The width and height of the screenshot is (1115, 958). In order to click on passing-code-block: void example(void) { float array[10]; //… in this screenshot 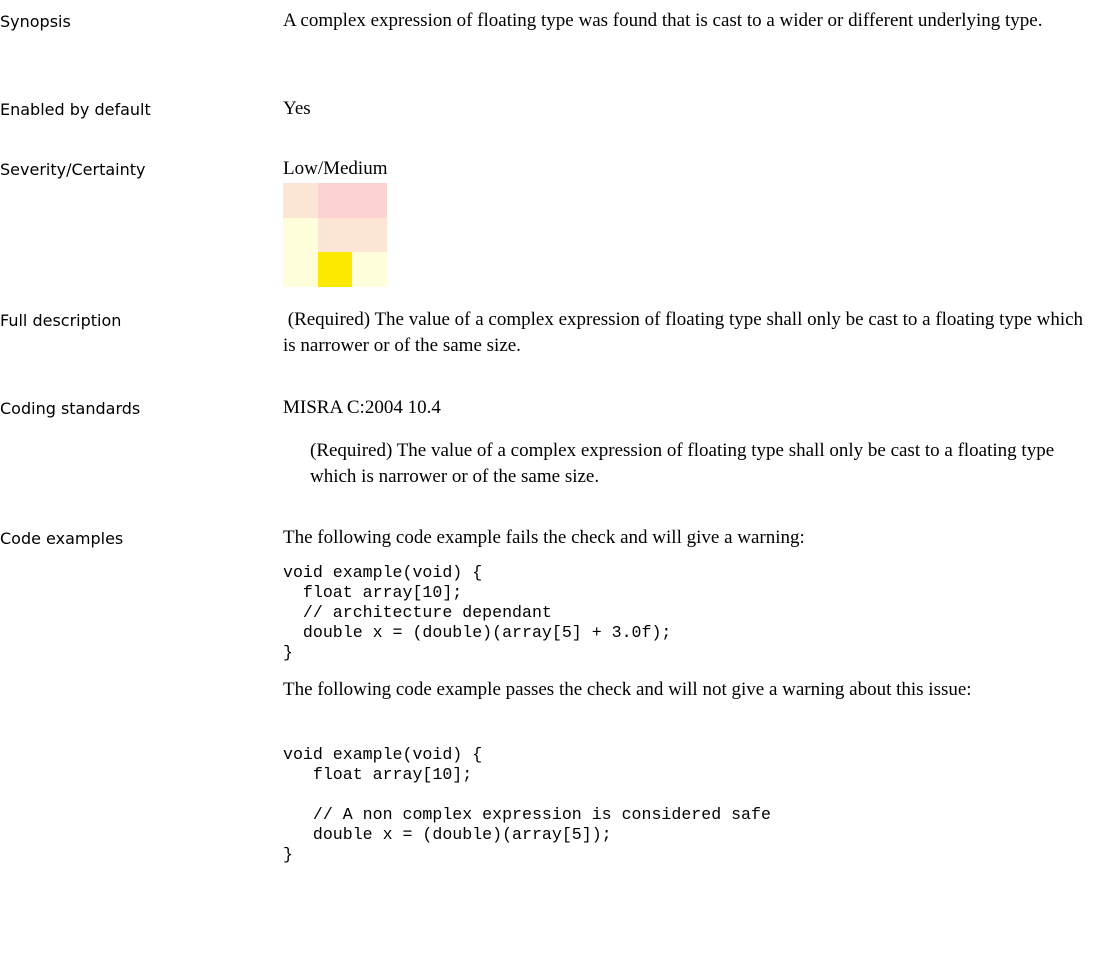, I will do `click(527, 804)`.